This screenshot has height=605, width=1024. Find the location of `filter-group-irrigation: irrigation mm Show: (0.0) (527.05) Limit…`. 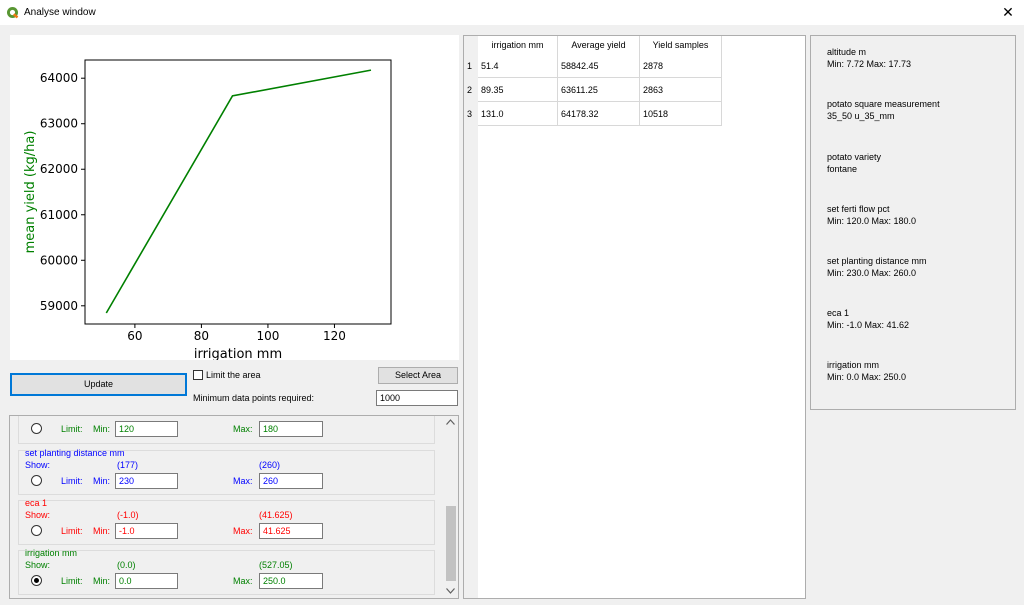

filter-group-irrigation: irrigation mm Show: (0.0) (527.05) Limit… is located at coordinates (226, 571).